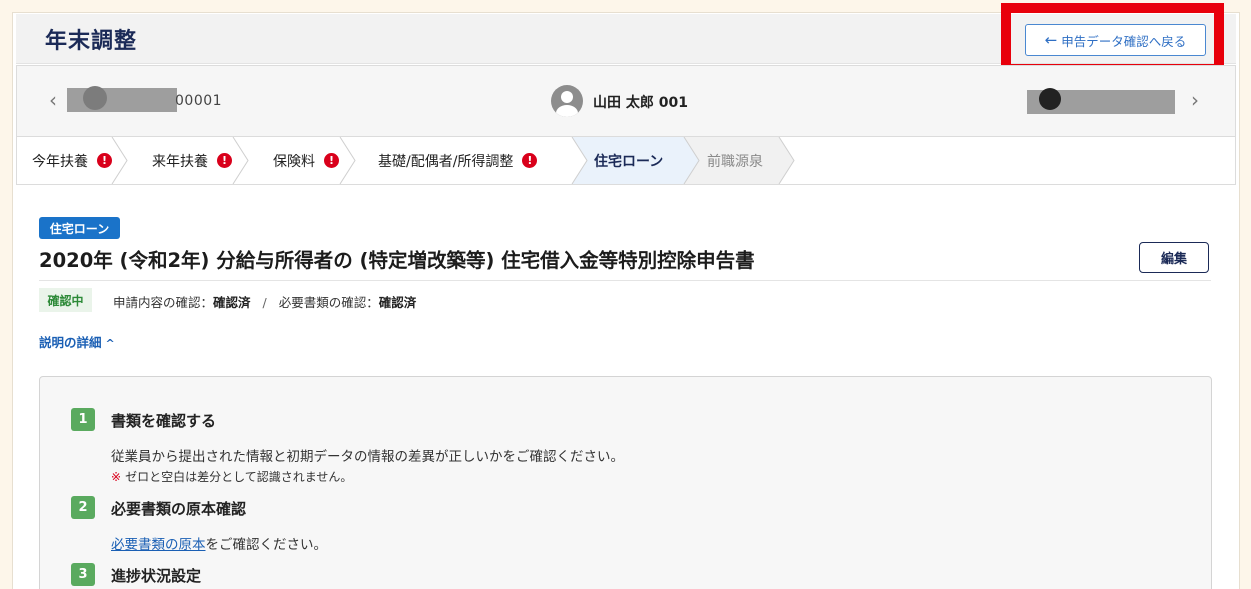 The image size is (1251, 589). What do you see at coordinates (53, 100) in the screenshot?
I see `chevron-left-icon: ‹` at bounding box center [53, 100].